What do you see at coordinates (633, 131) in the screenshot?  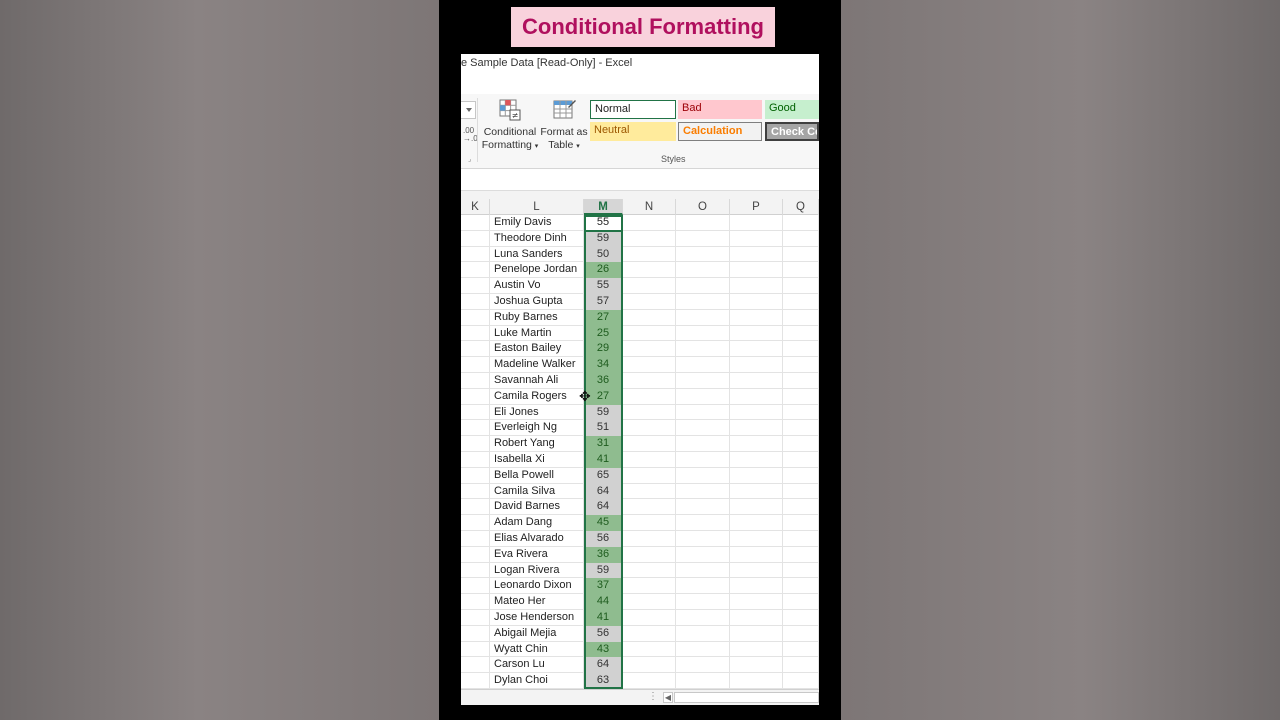 I see `style-neutral: Neutral` at bounding box center [633, 131].